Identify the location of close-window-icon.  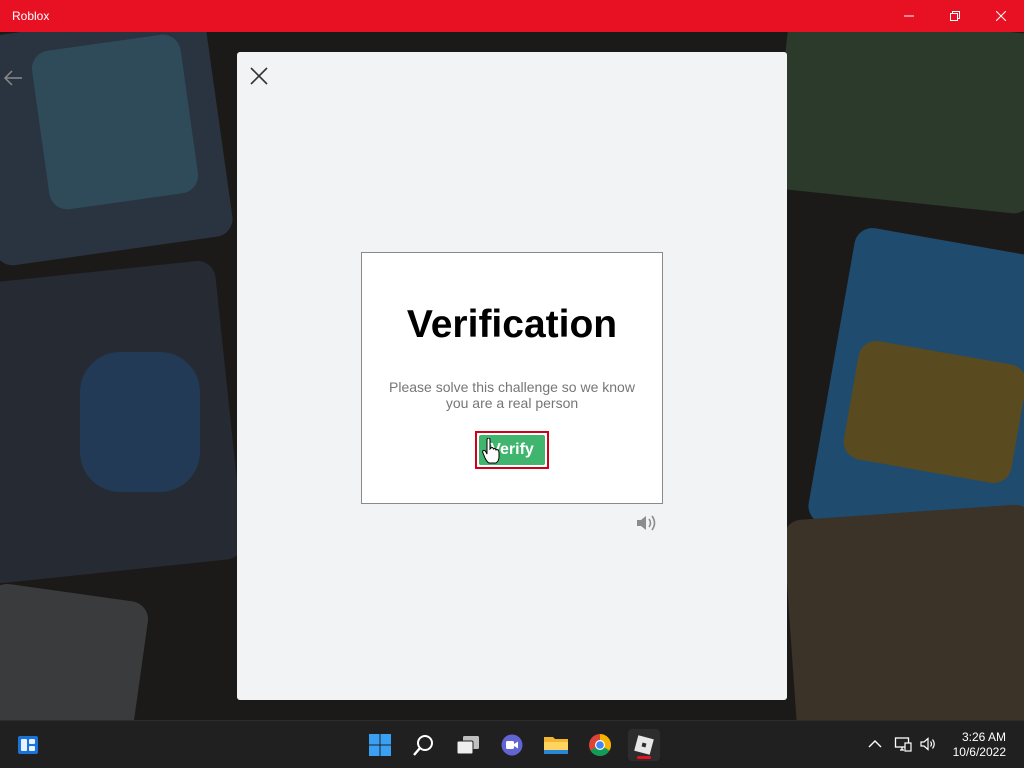
(1001, 16).